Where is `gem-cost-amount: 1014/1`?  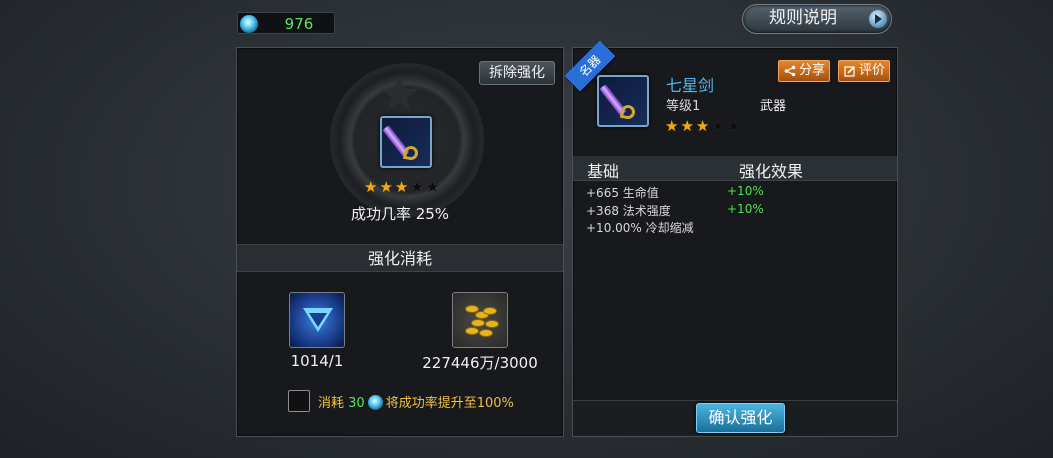
gem-cost-amount: 1014/1 is located at coordinates (317, 361).